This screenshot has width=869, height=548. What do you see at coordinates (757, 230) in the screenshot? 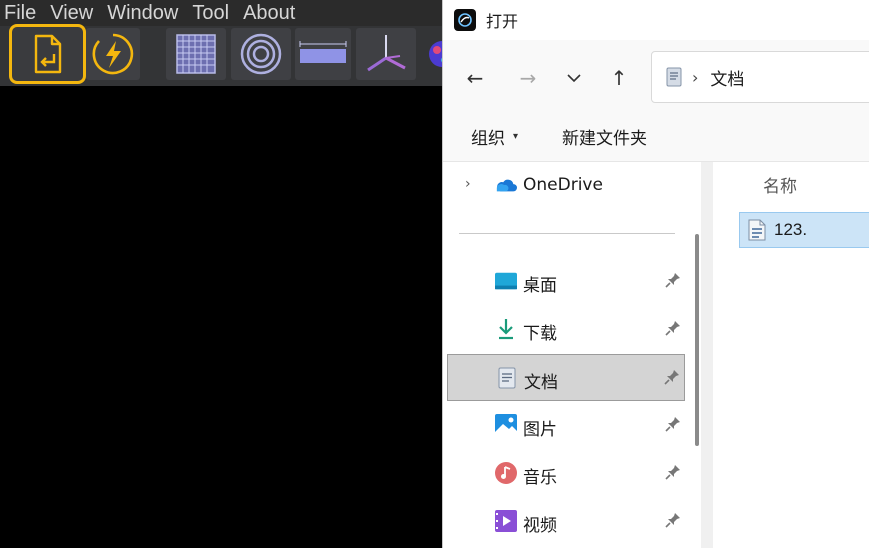
I see `file-icon` at bounding box center [757, 230].